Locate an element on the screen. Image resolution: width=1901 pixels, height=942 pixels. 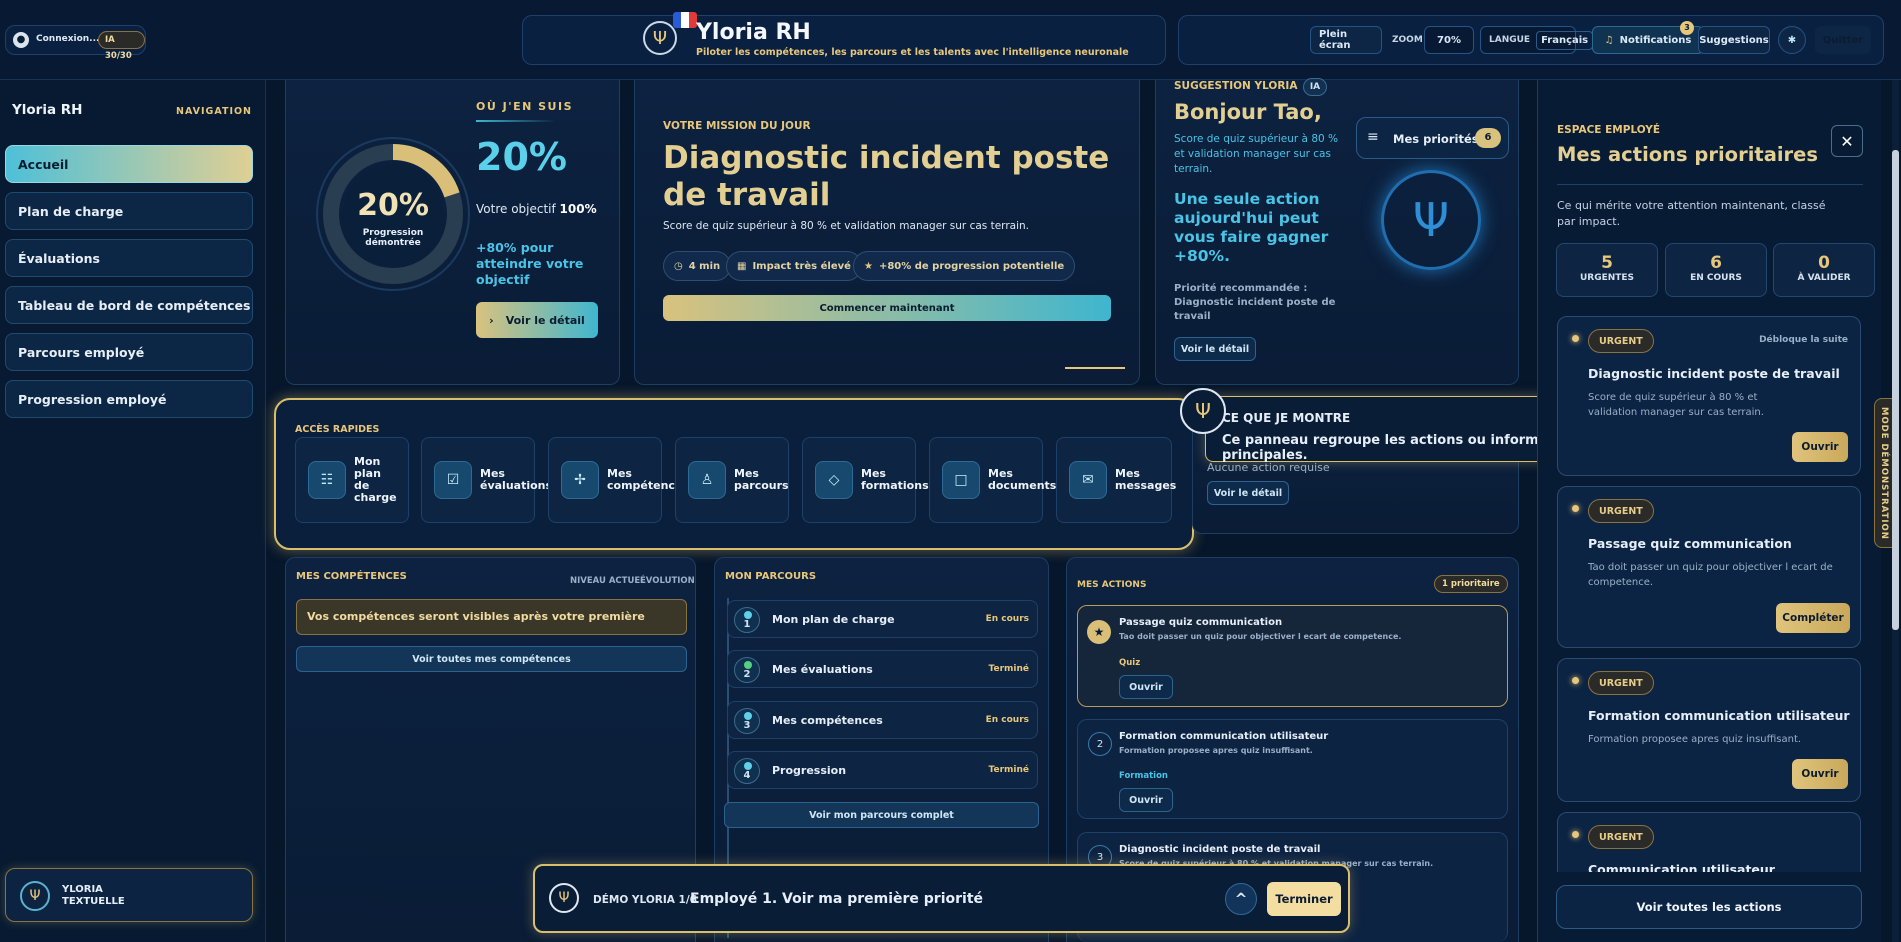
sidebar-item-plan-de-charge: Plan de charge is located at coordinates (129, 211).